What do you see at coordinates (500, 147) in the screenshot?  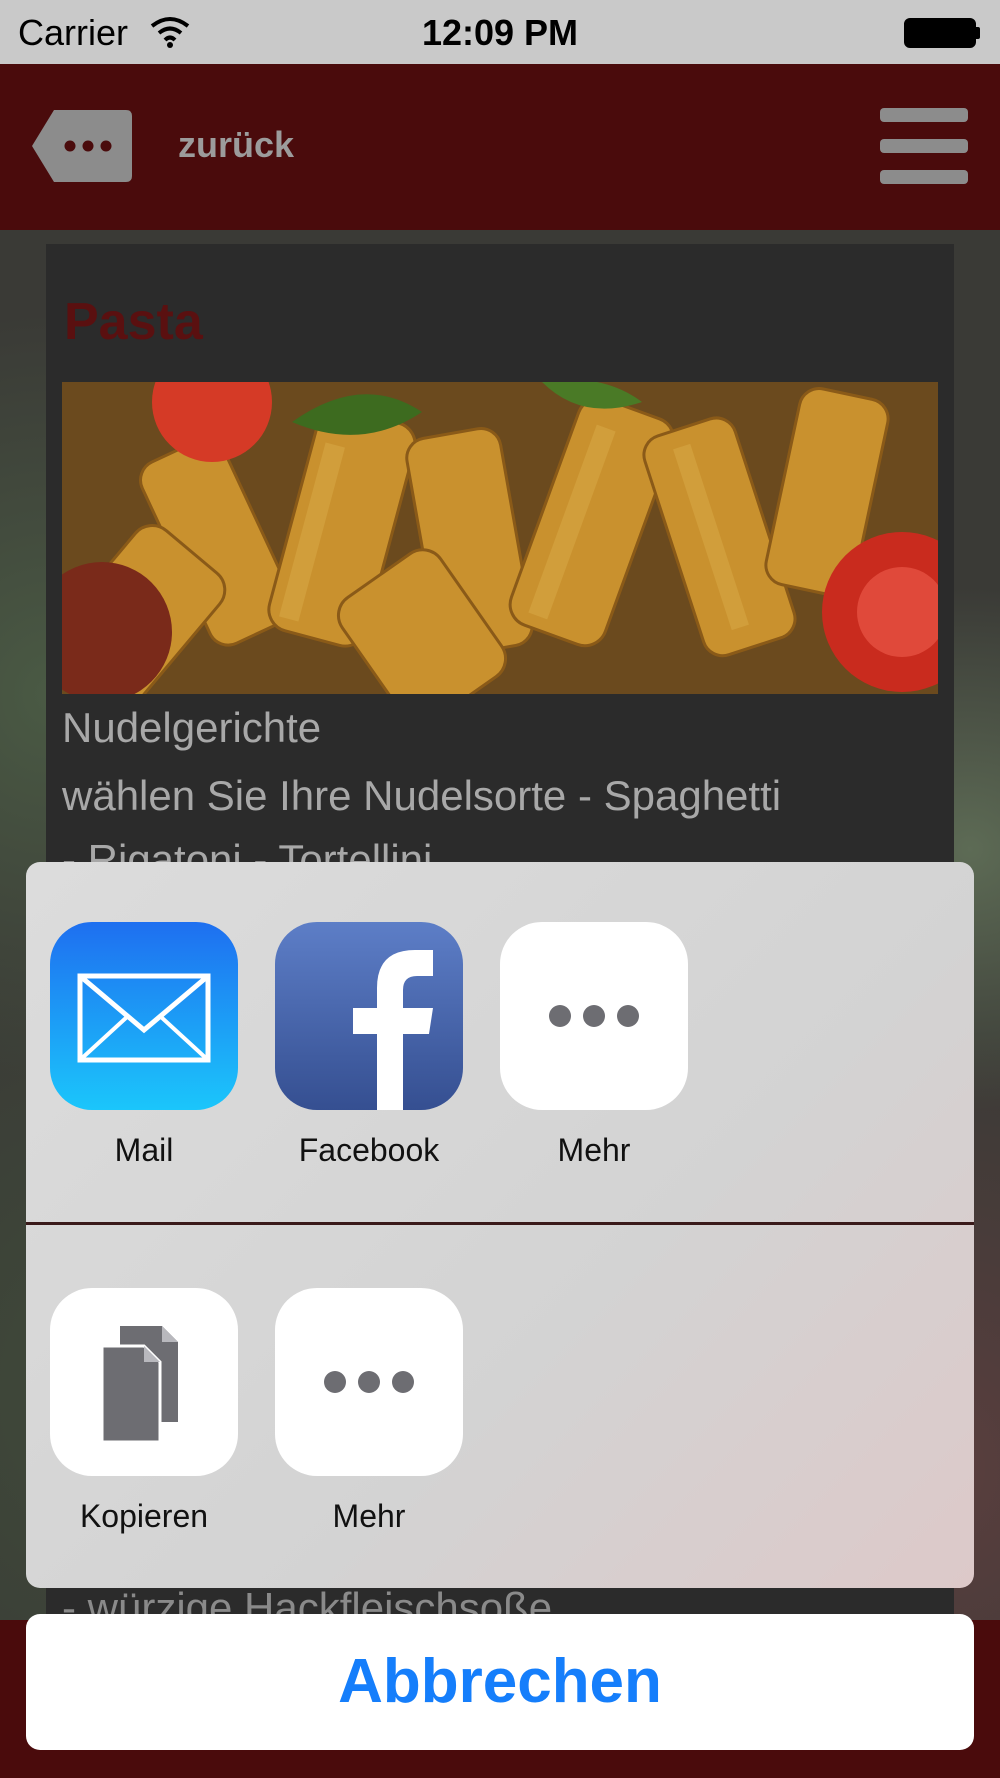 I see `navigation-bar: zurück` at bounding box center [500, 147].